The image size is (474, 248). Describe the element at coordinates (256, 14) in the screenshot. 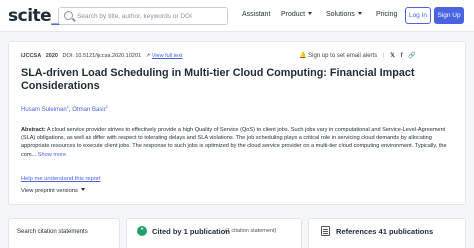

I see `nav-assistant: Assistant` at that location.